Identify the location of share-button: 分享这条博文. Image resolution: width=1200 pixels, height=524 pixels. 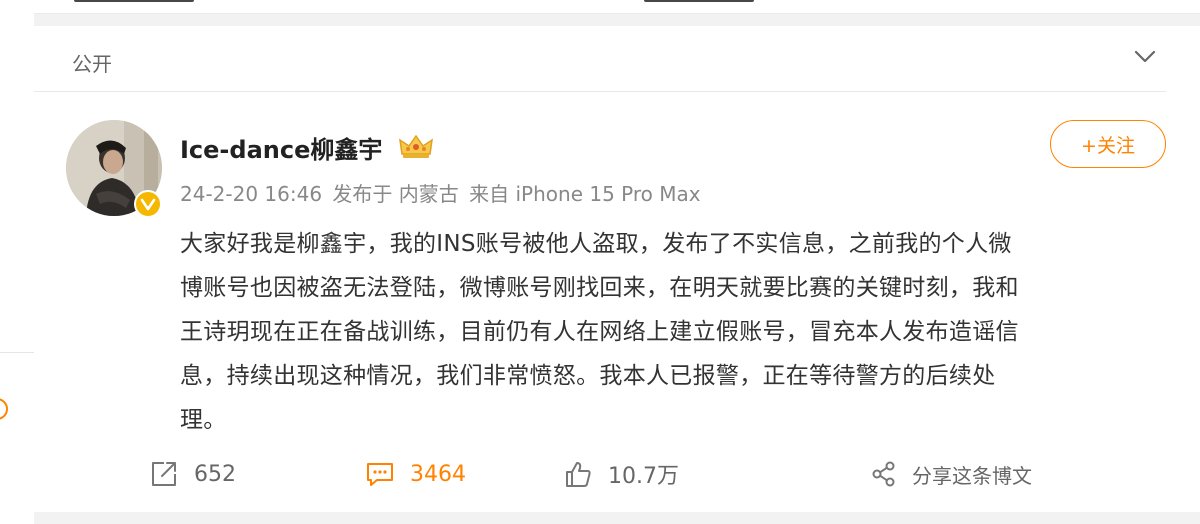
(951, 474).